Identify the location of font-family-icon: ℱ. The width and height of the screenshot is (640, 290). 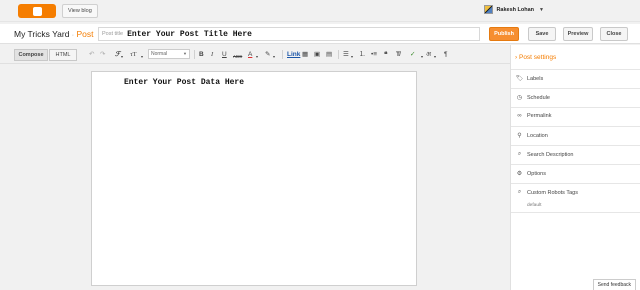
(117, 54).